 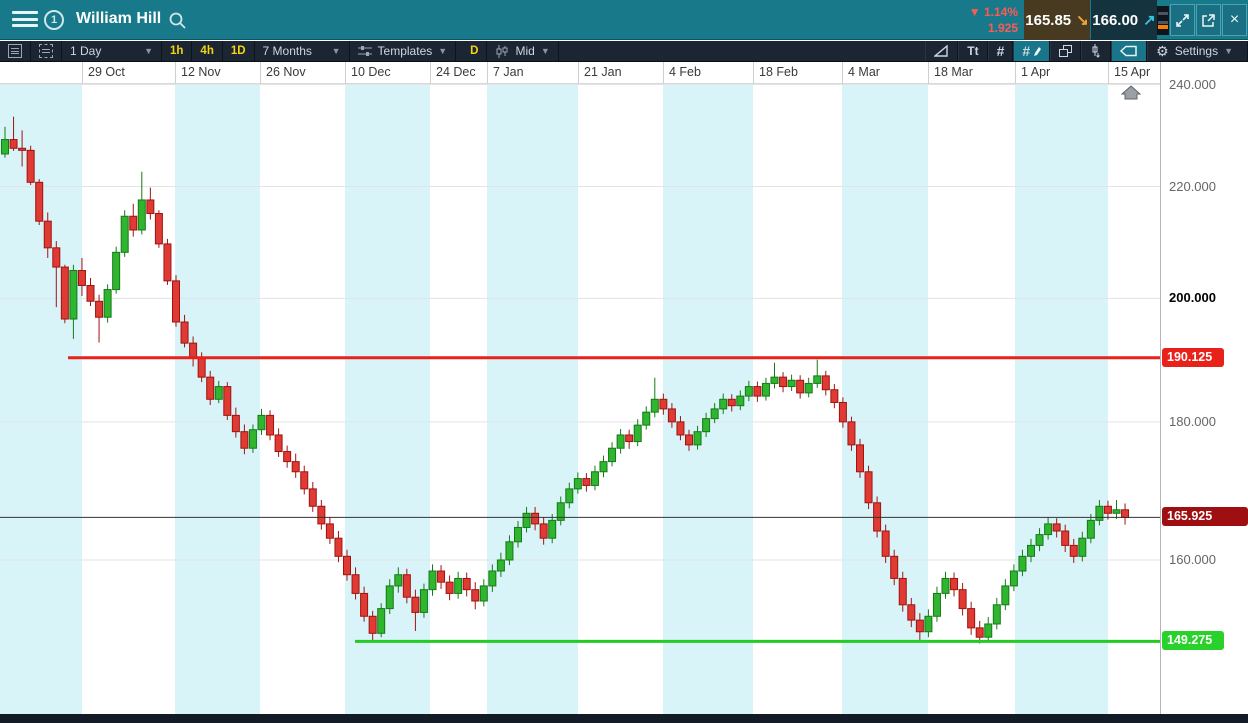 What do you see at coordinates (1082, 20) in the screenshot?
I see `sell-down-arrow-icon: ↘` at bounding box center [1082, 20].